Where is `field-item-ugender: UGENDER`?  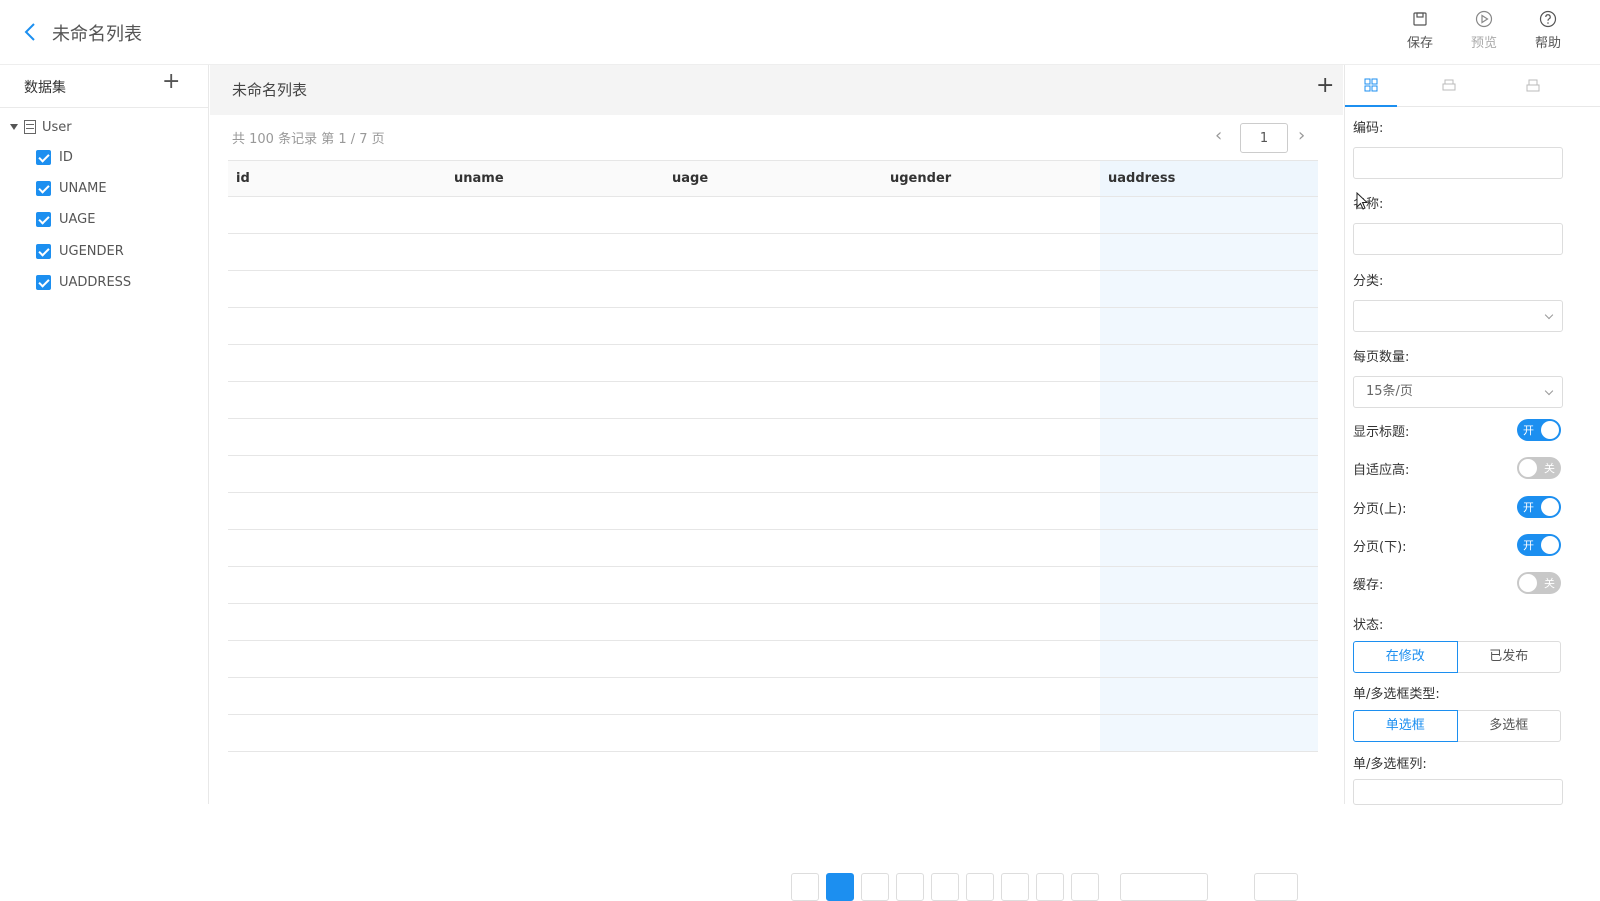
field-item-ugender: UGENDER is located at coordinates (80, 251).